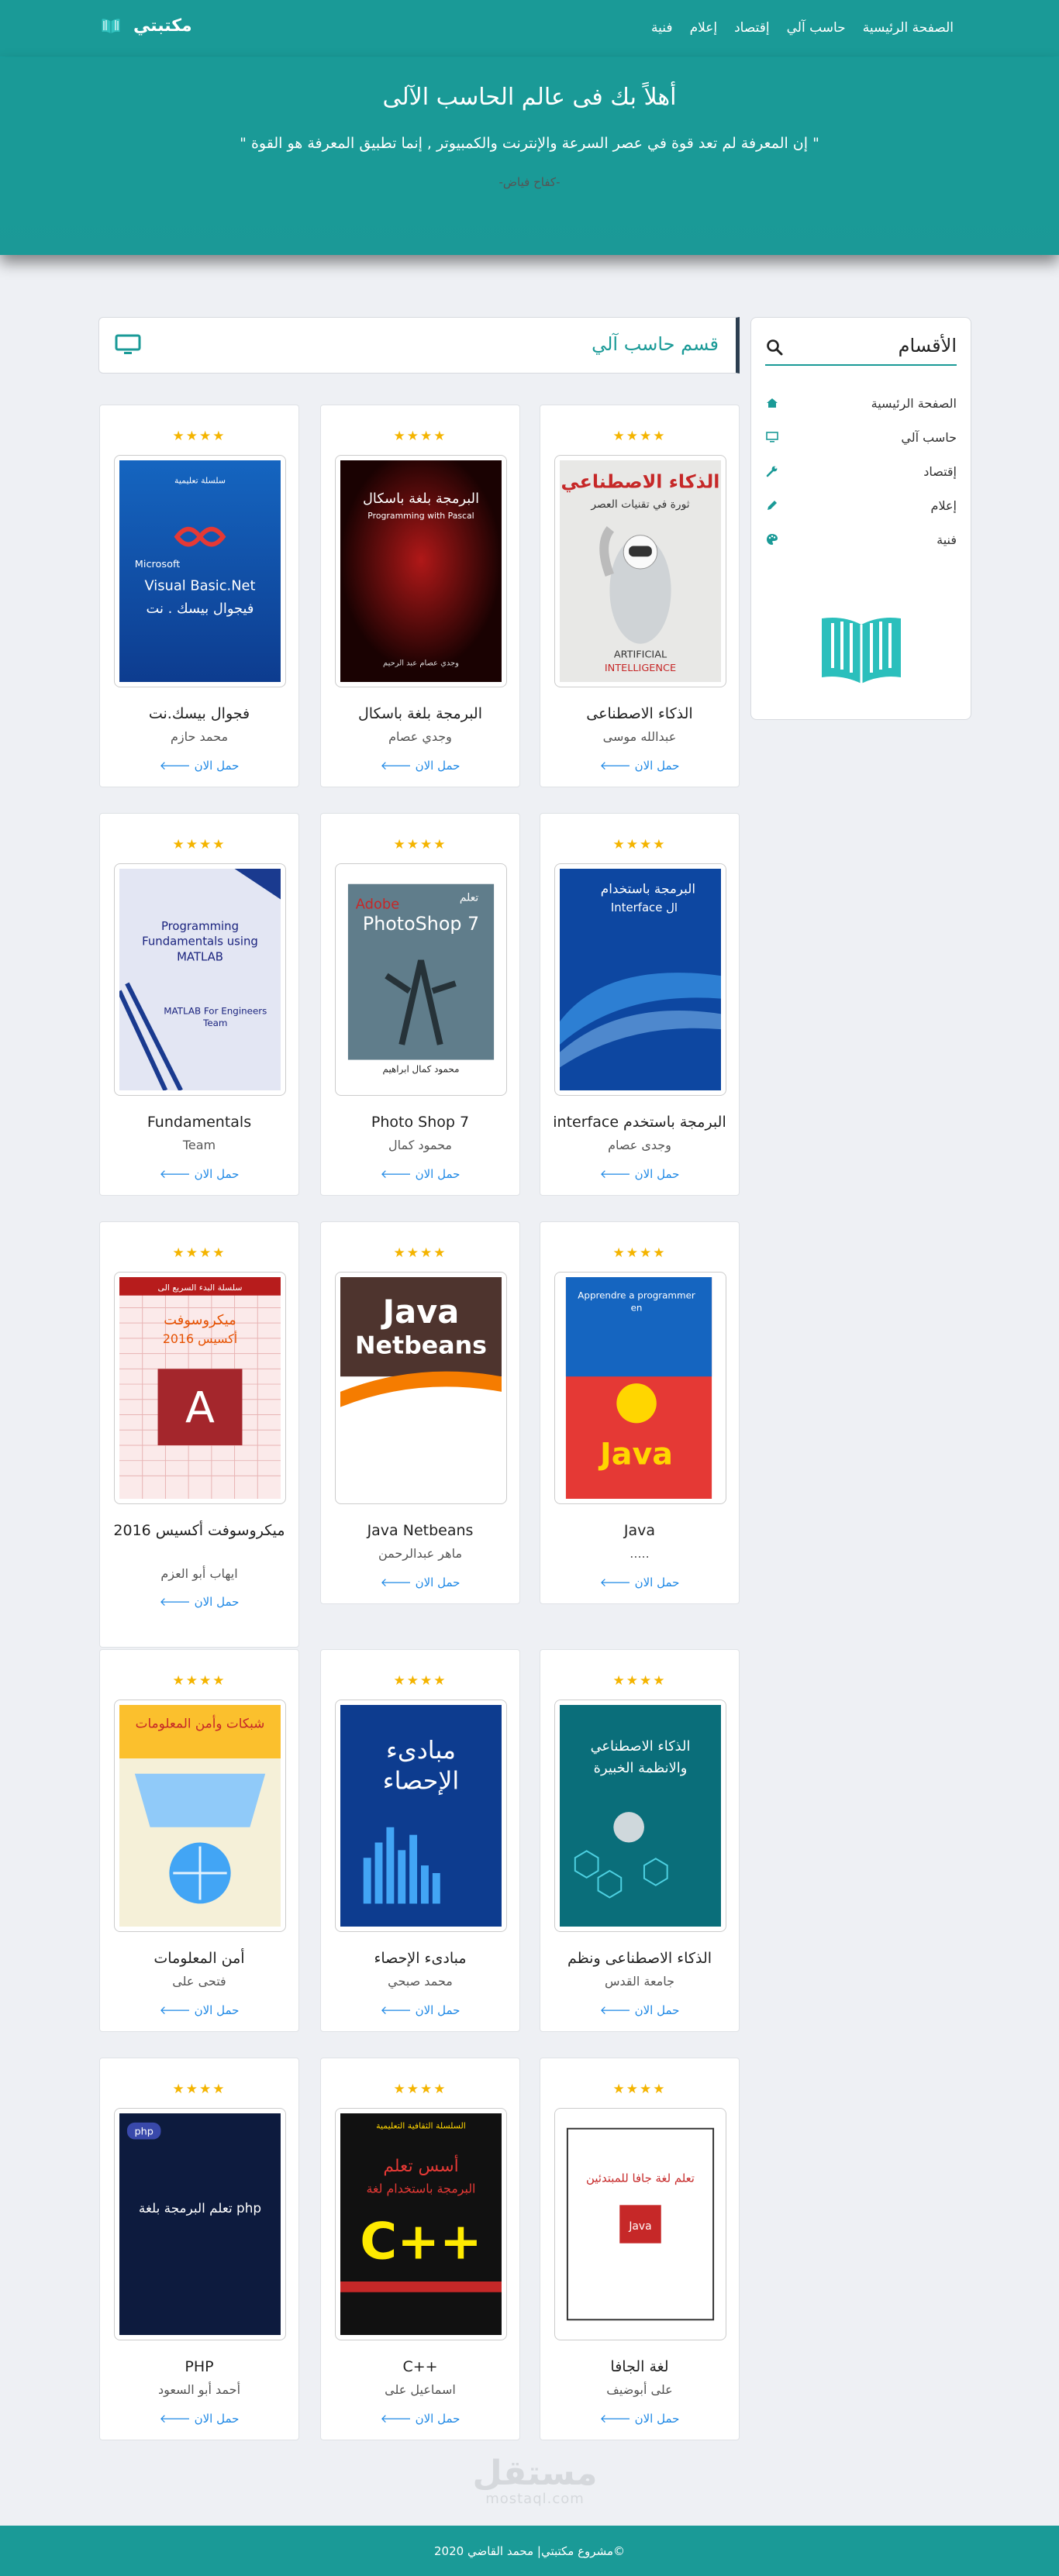 The width and height of the screenshot is (1059, 2576). I want to click on svg-text: والانظمة الخبيرة, so click(641, 1768).